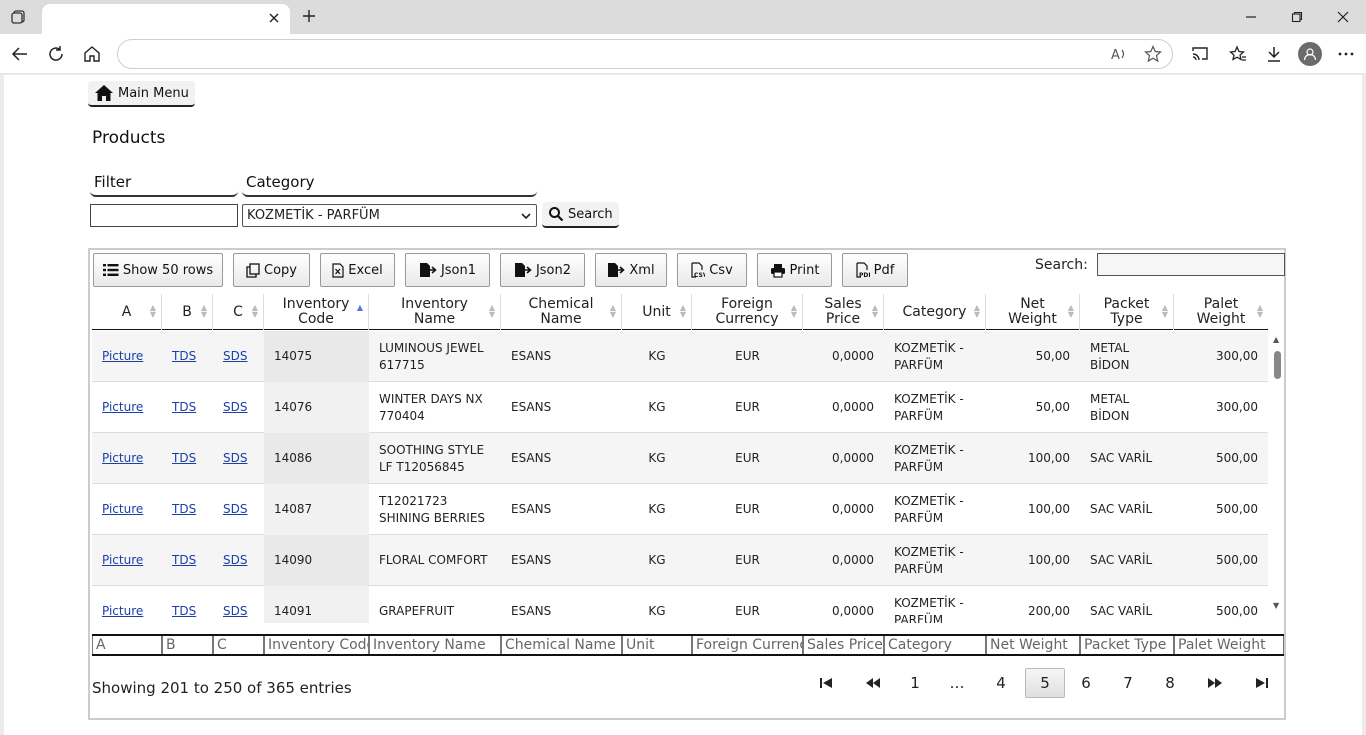 The height and width of the screenshot is (735, 1366). Describe the element at coordinates (166, 19) in the screenshot. I see `browser-tab` at that location.